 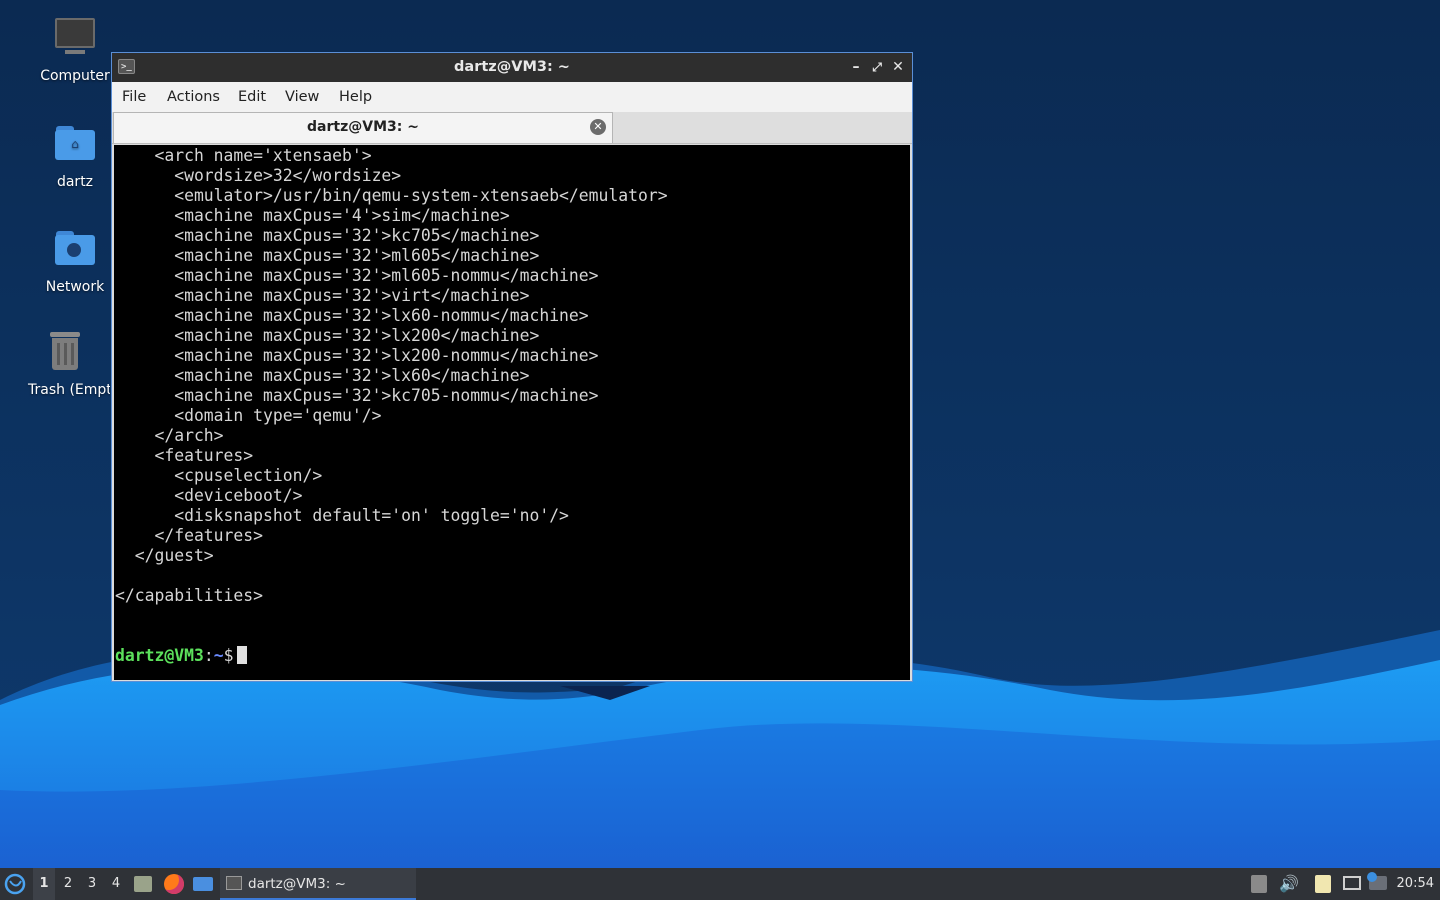 What do you see at coordinates (92, 884) in the screenshot?
I see `workspace-3: 3` at bounding box center [92, 884].